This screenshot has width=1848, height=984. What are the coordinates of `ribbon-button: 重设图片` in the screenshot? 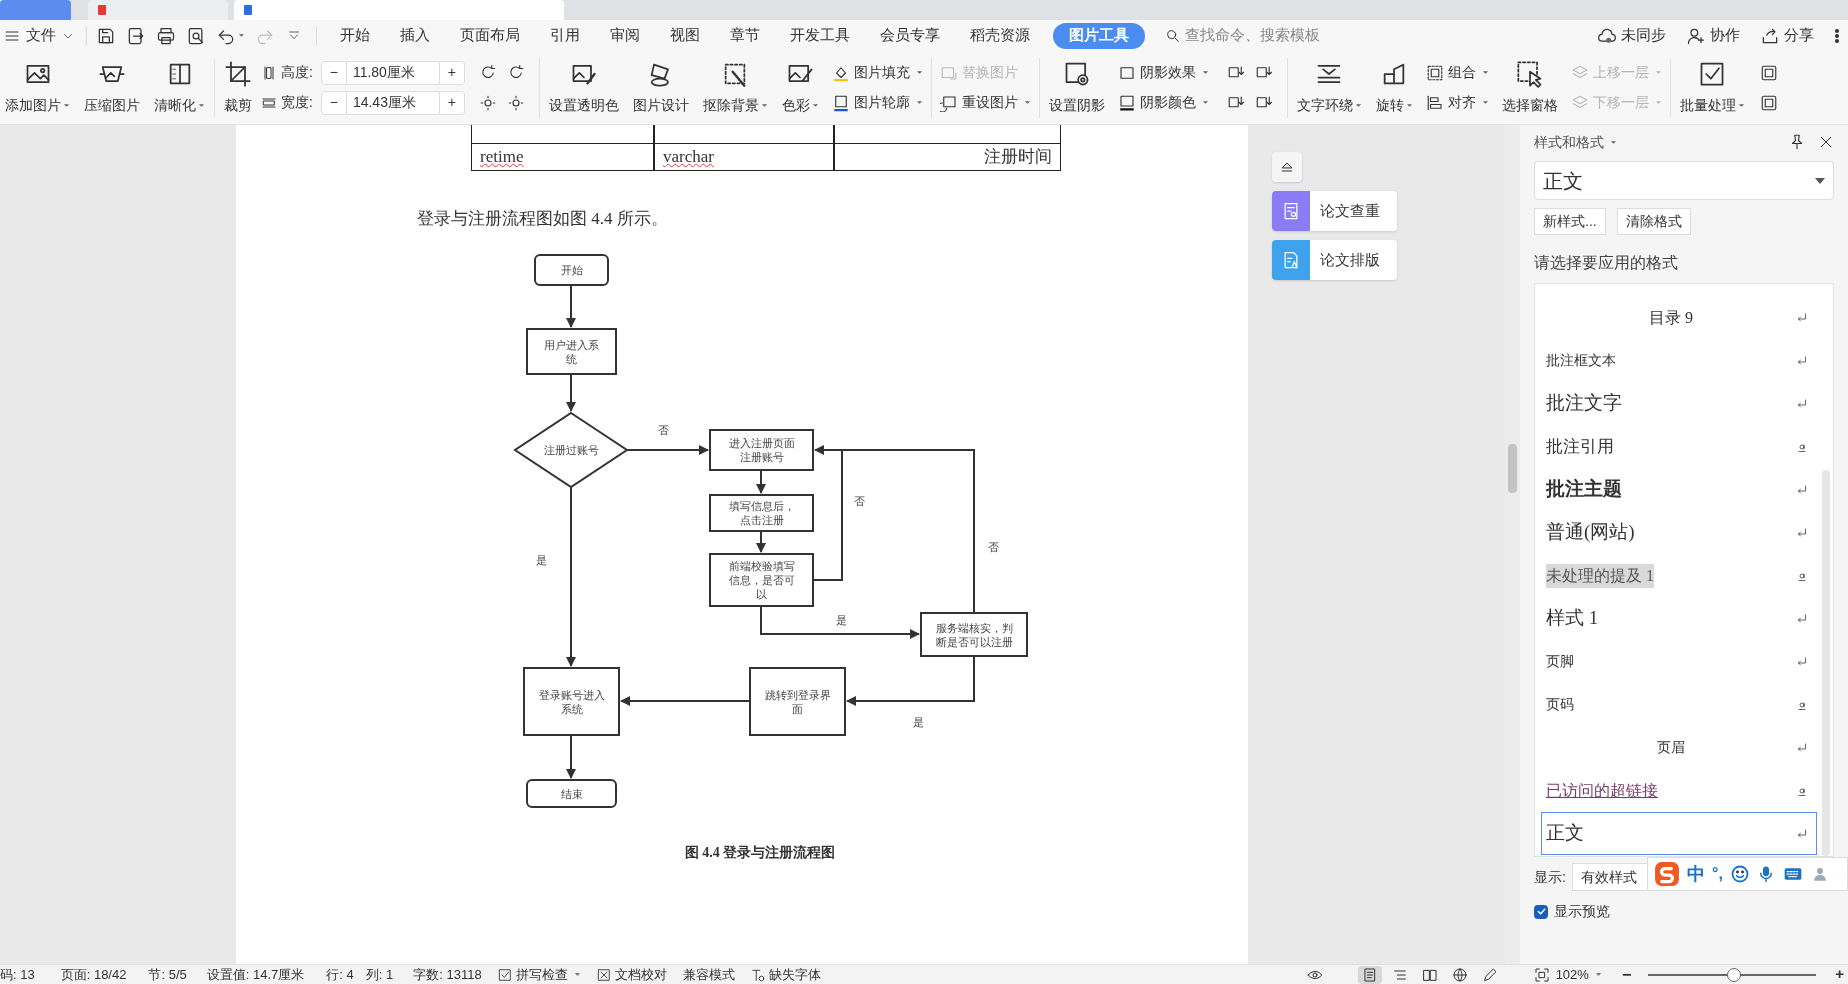 It's located at (985, 102).